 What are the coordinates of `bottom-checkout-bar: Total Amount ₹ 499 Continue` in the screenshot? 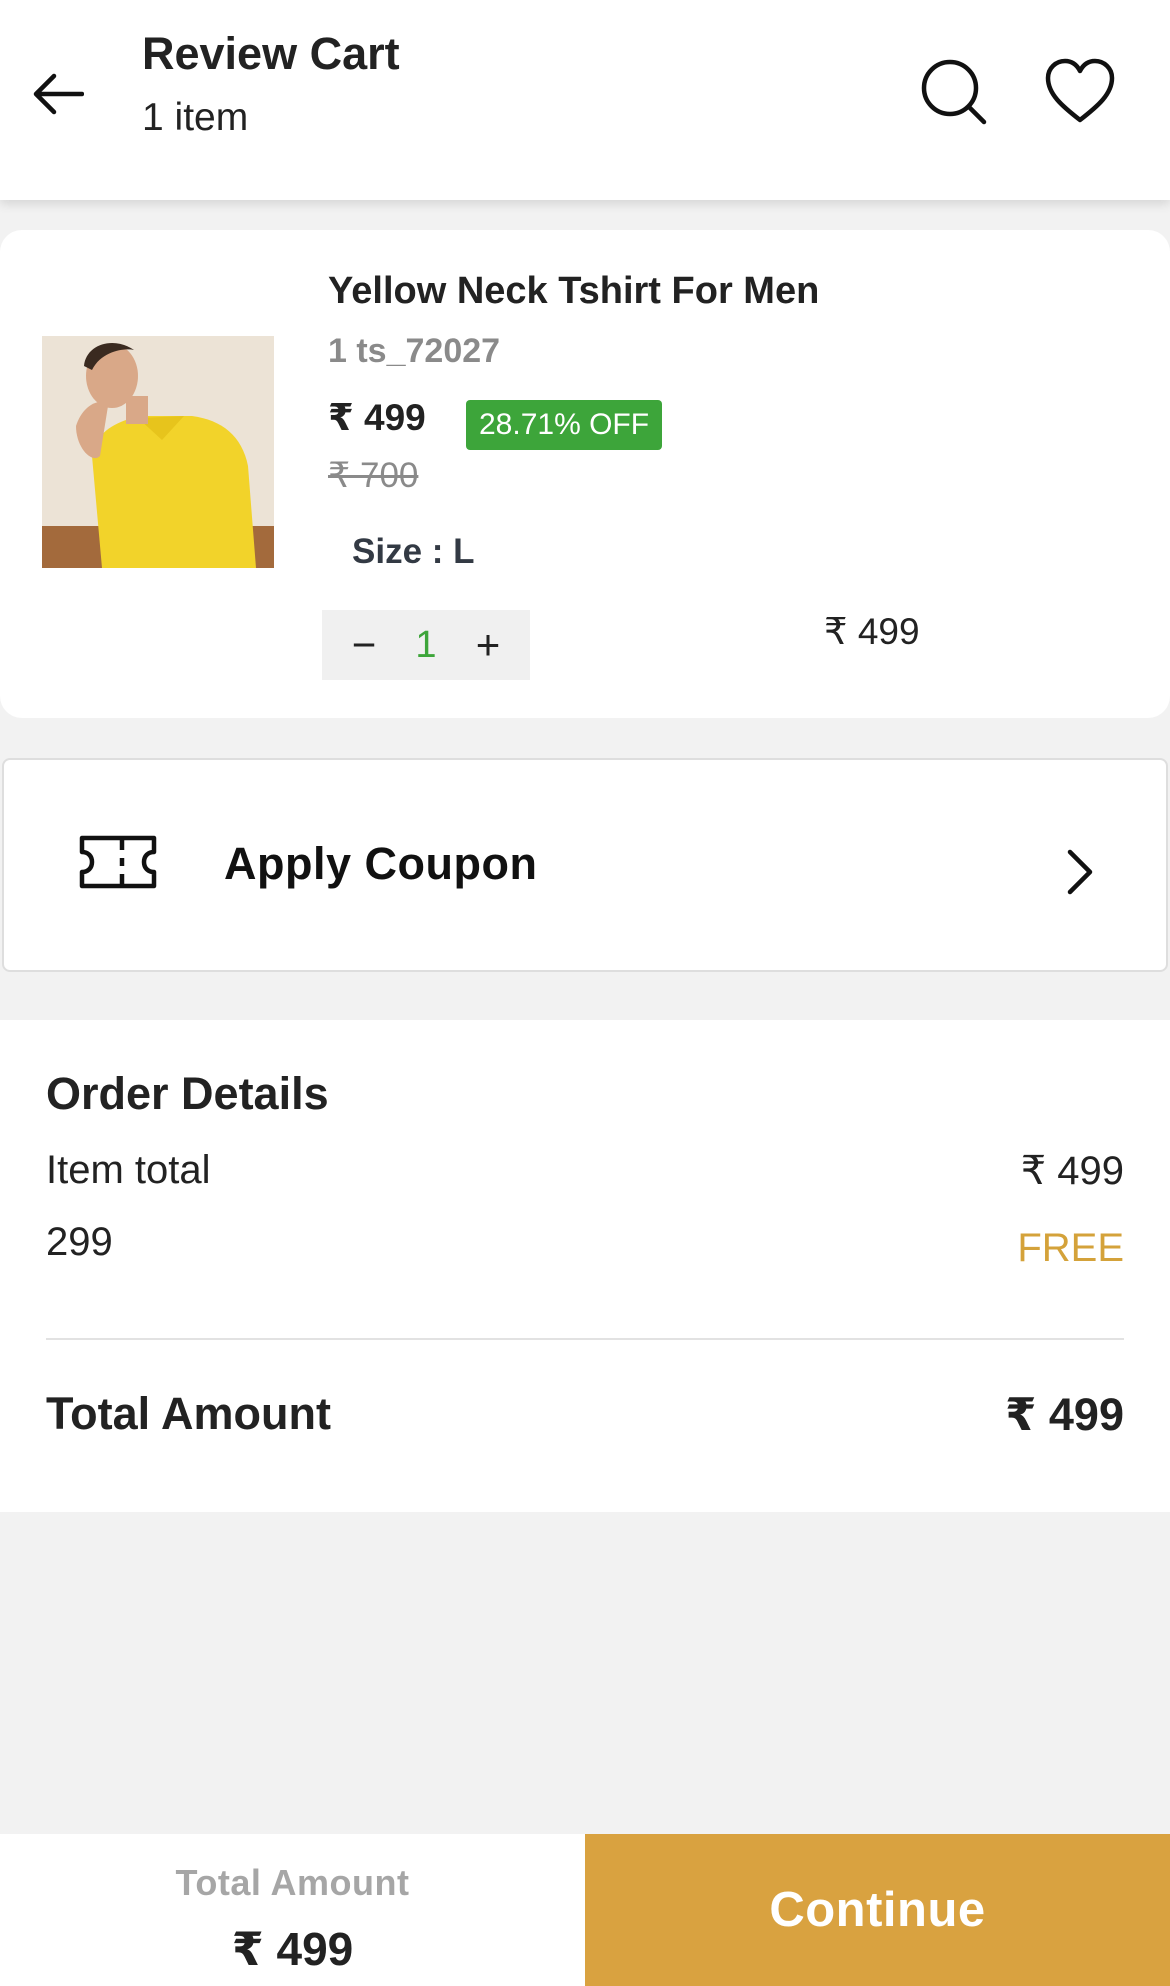 It's located at (585, 1910).